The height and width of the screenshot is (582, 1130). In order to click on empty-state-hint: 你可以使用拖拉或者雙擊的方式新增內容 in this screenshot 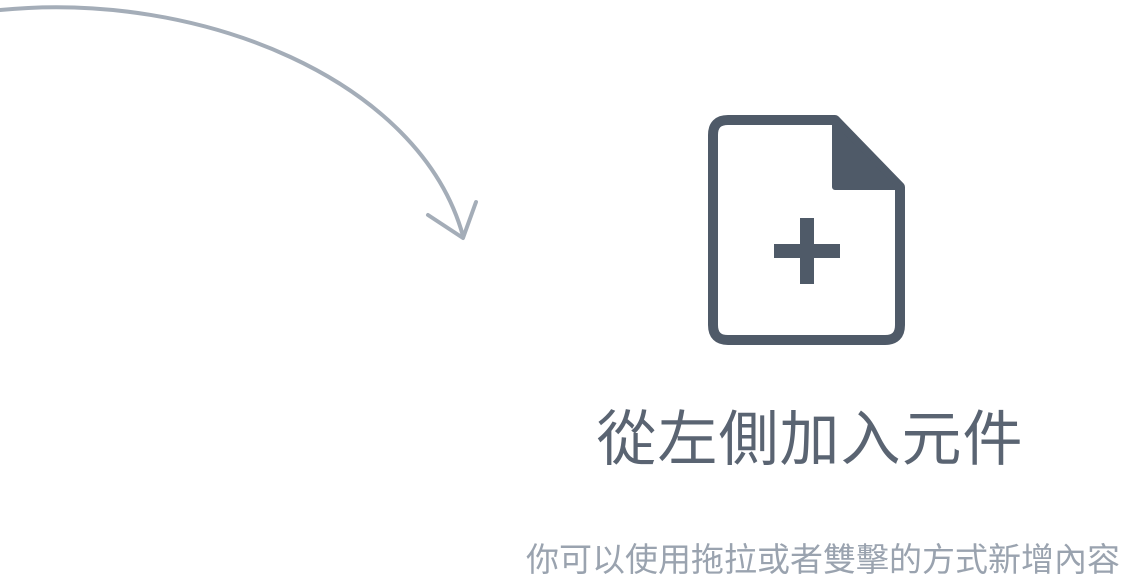, I will do `click(823, 559)`.